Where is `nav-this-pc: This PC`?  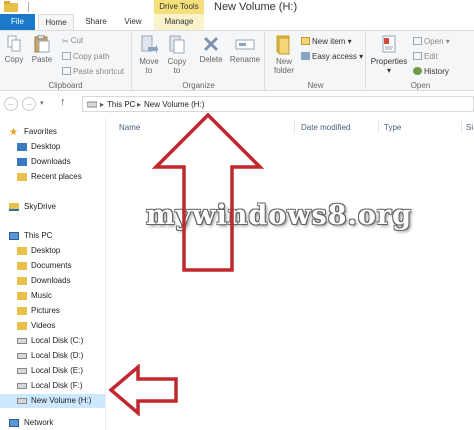
nav-this-pc: This PC is located at coordinates (50, 236).